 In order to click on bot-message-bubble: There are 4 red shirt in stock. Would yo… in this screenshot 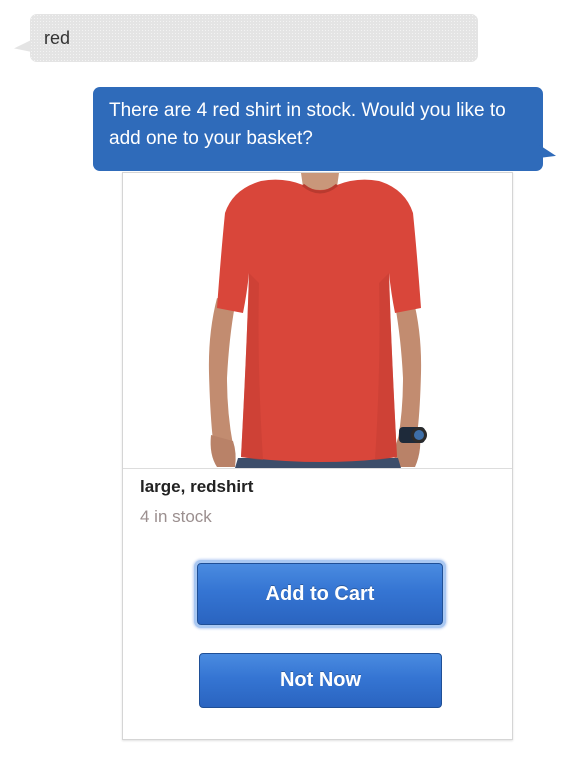, I will do `click(318, 129)`.